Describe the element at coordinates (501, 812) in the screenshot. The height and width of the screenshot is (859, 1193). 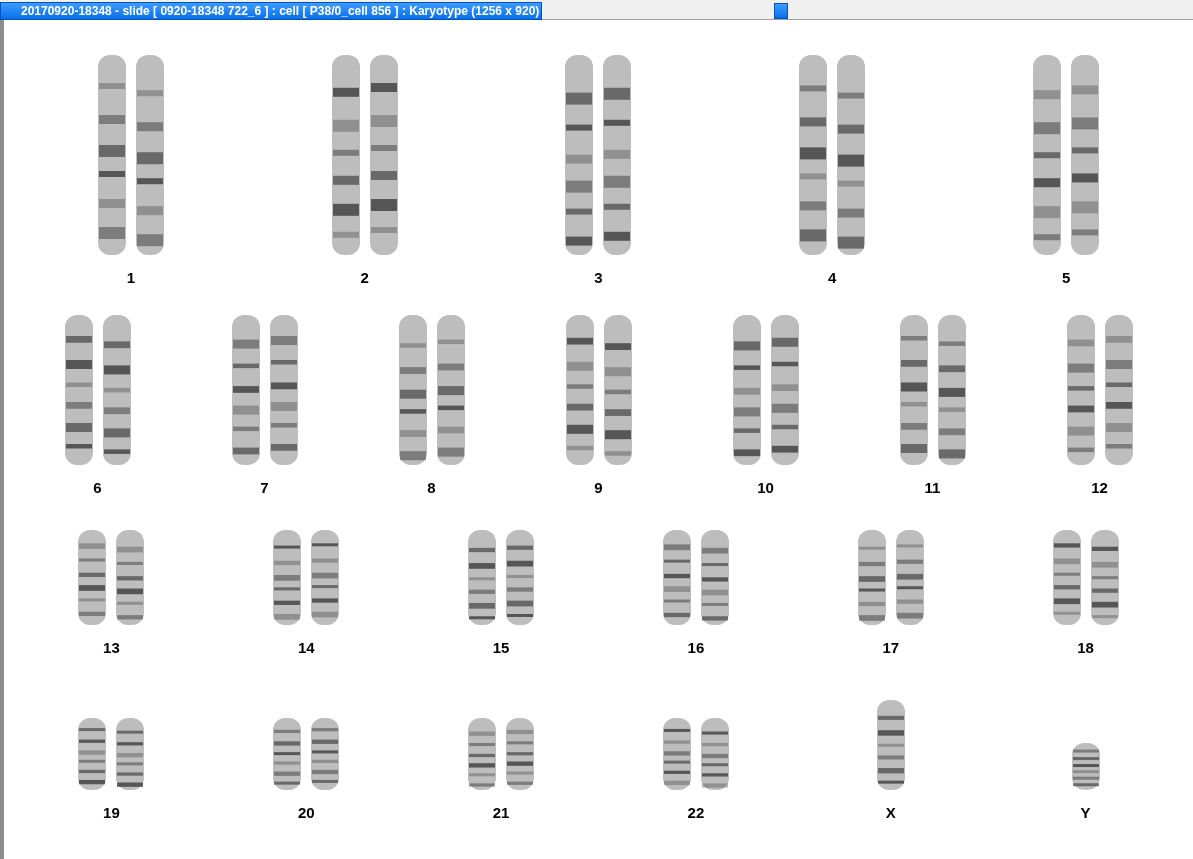
I see `chromosome-label: 21` at that location.